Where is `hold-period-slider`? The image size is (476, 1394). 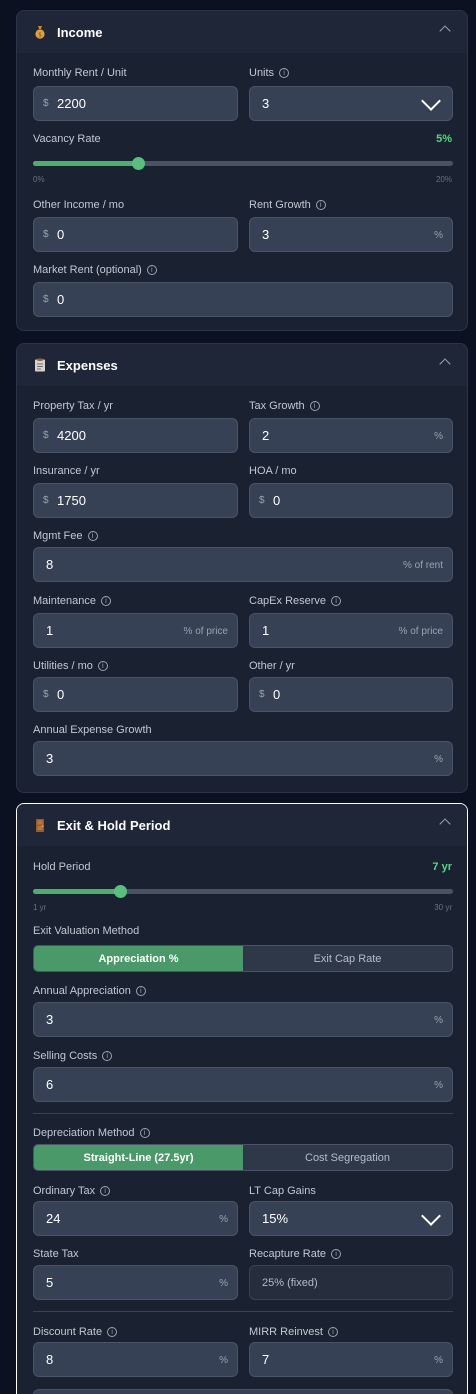 hold-period-slider is located at coordinates (243, 891).